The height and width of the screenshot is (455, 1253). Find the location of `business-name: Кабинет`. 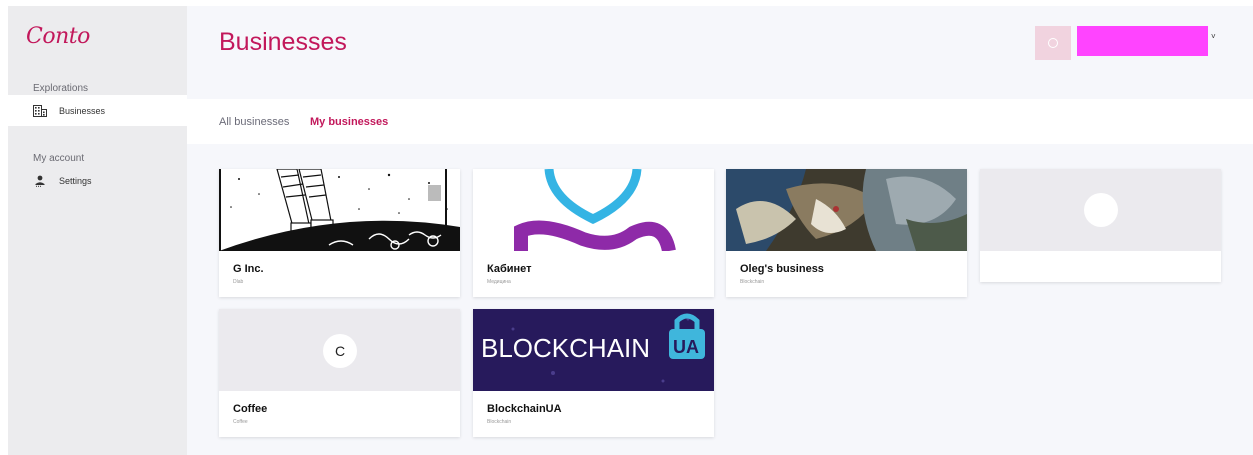

business-name: Кабинет is located at coordinates (509, 269).